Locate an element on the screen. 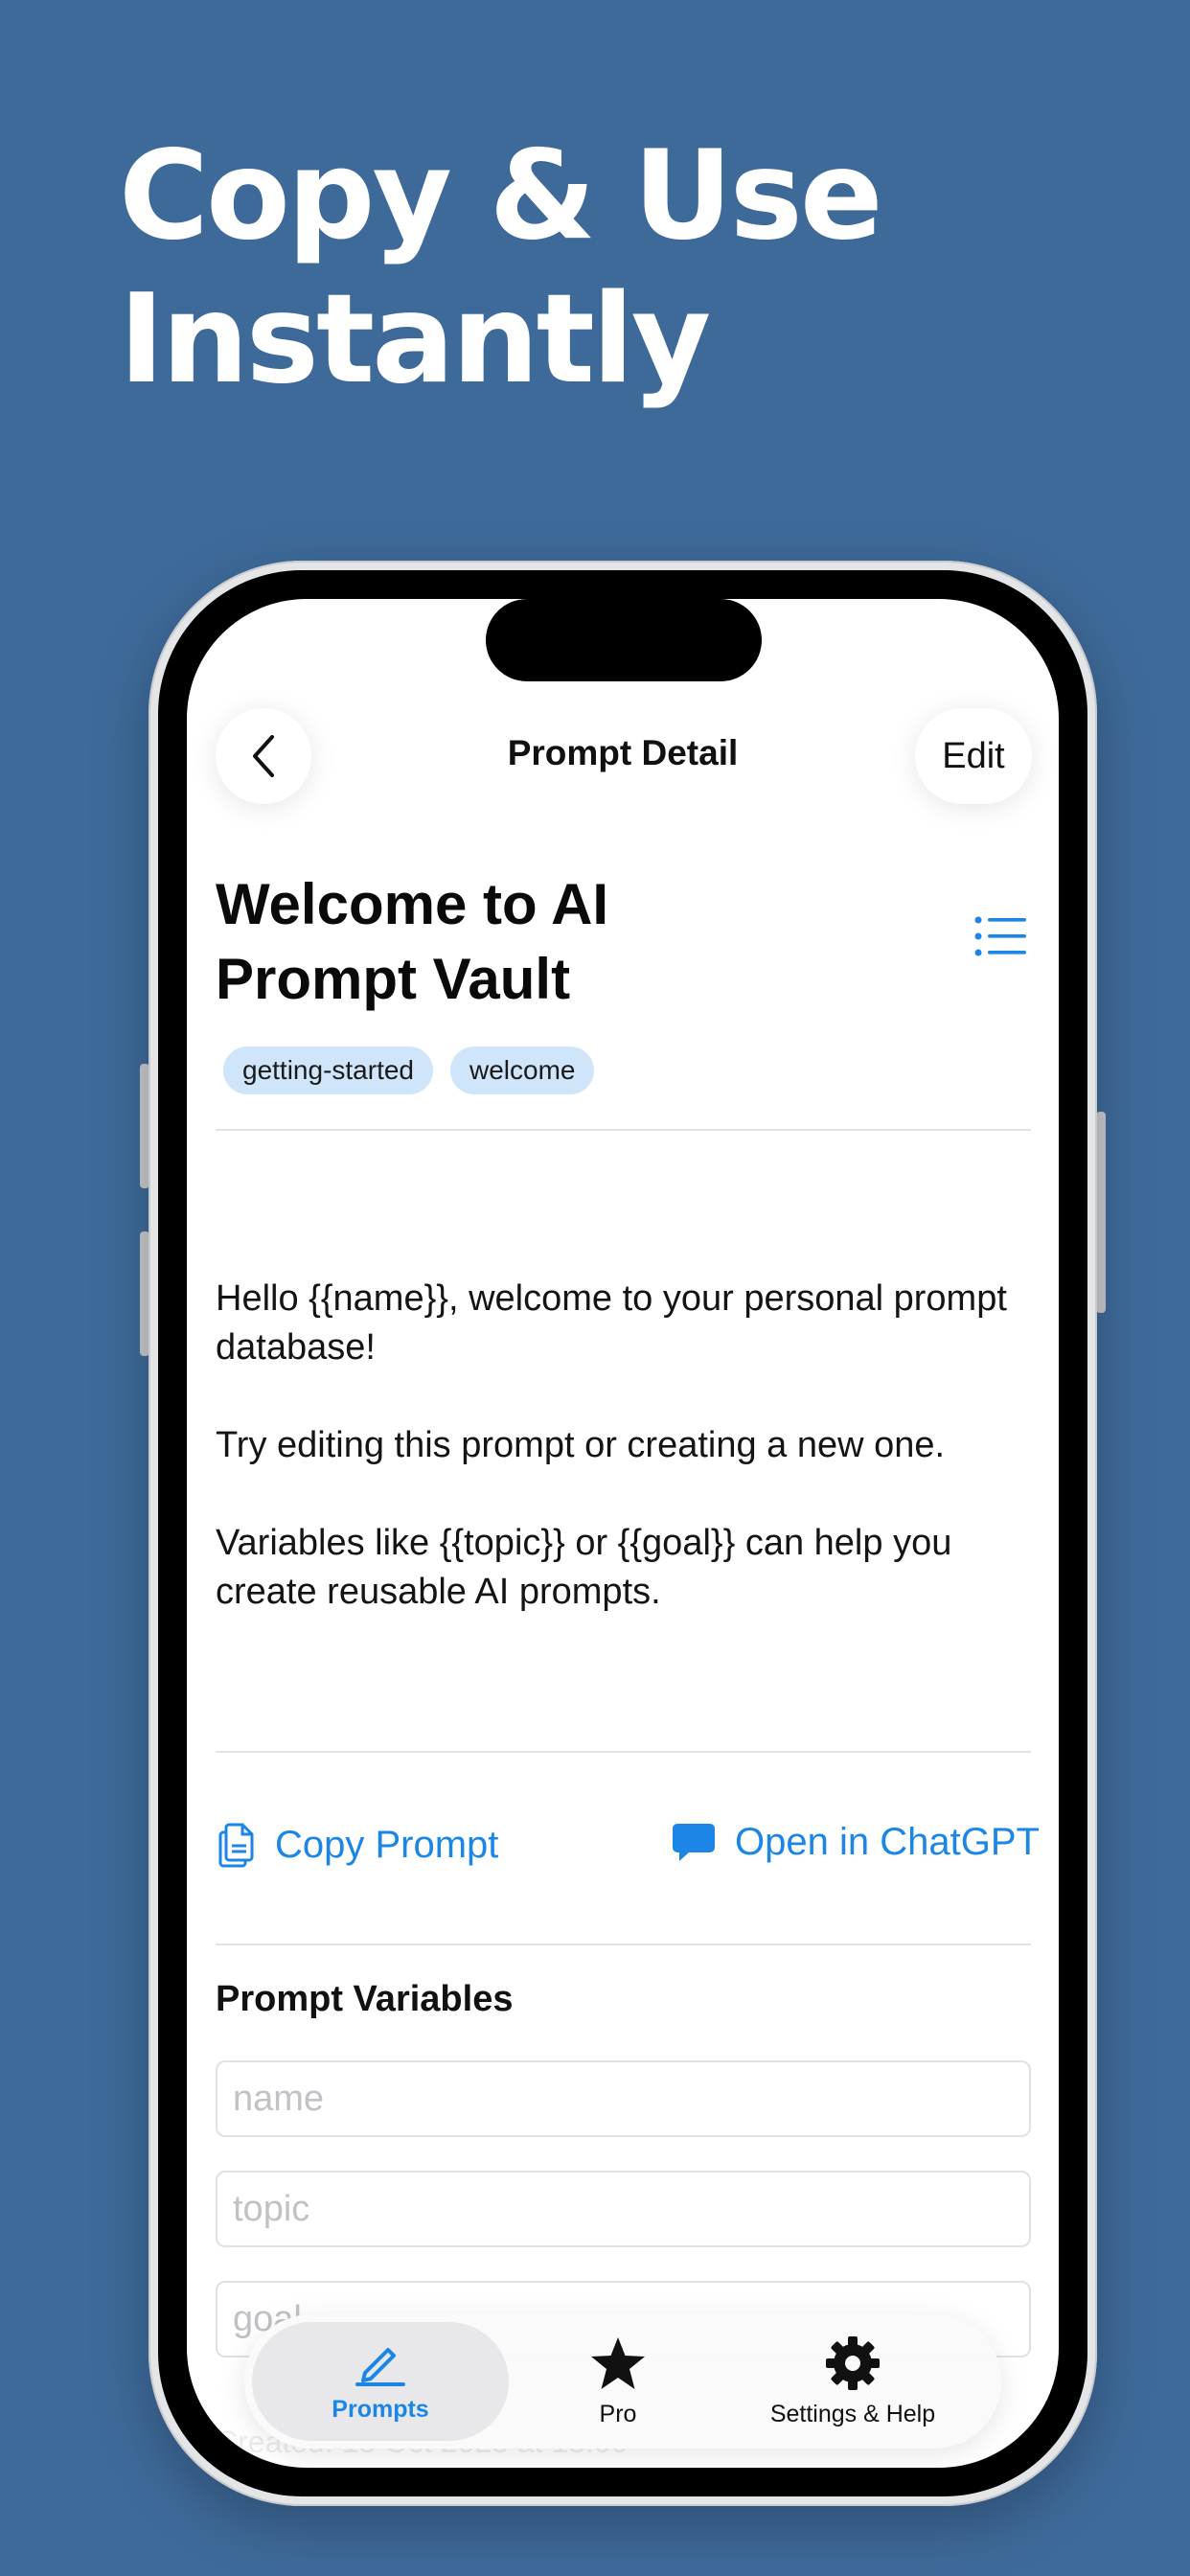 The height and width of the screenshot is (2576, 1190). tab-settings-help: Settings & Help is located at coordinates (853, 2381).